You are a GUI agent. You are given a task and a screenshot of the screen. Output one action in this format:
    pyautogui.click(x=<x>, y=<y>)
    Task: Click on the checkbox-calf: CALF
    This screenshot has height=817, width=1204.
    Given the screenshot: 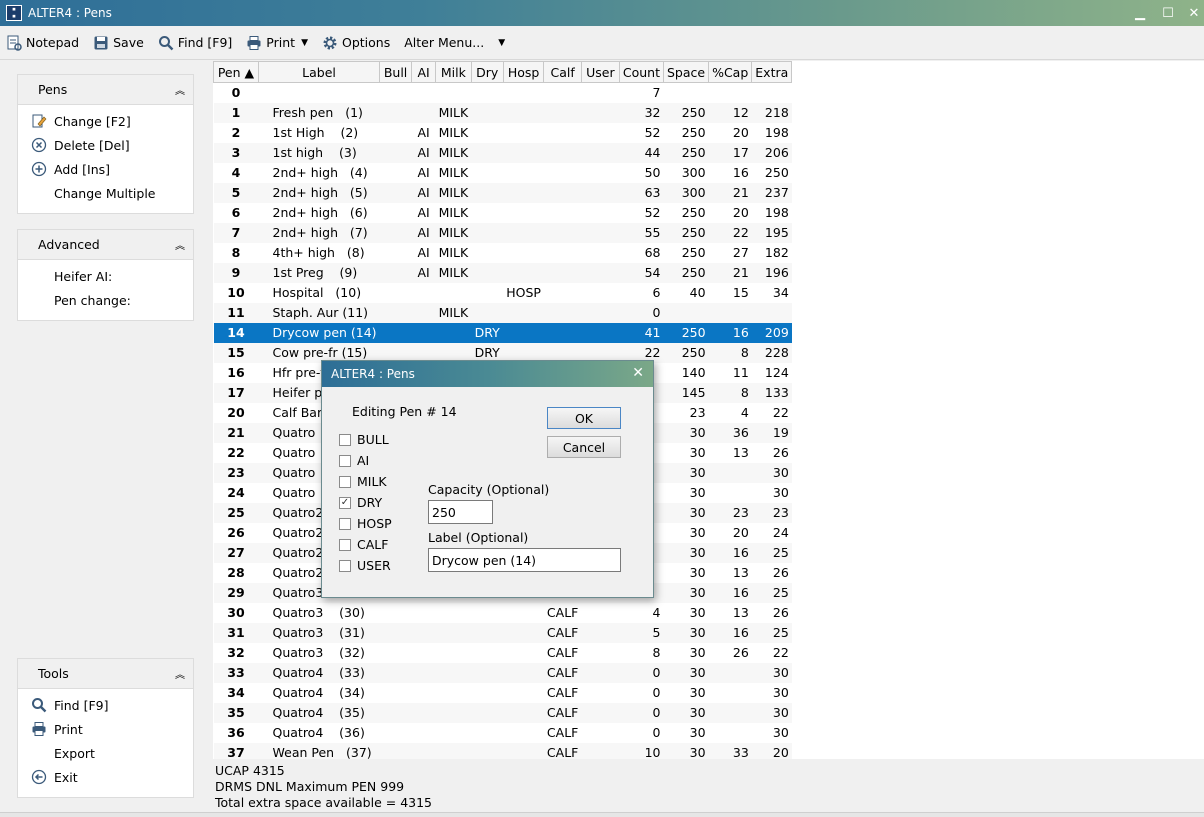 What is the action you would take?
    pyautogui.click(x=363, y=544)
    